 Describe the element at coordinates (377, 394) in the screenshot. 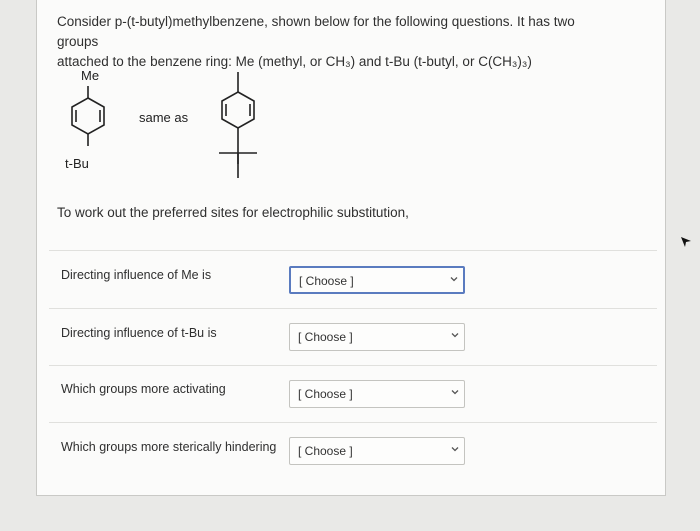

I see `select-more-activating: [ Choose ]` at that location.